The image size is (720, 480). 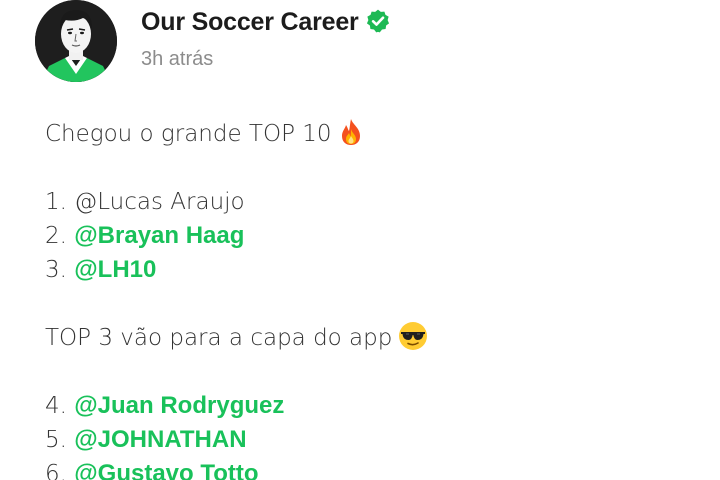 I want to click on author-name-text: Our Soccer Career, so click(x=250, y=22).